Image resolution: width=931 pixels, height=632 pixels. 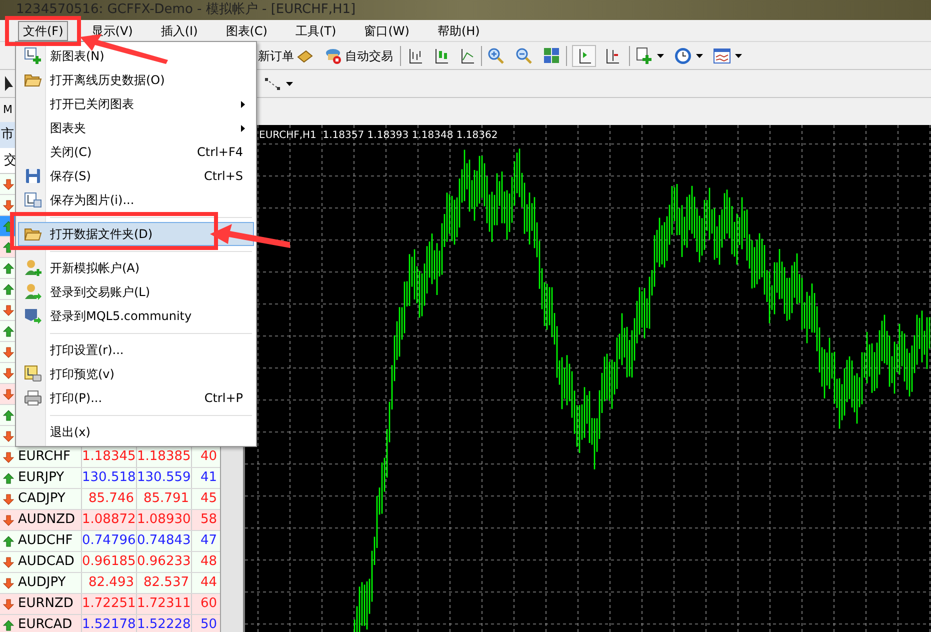 What do you see at coordinates (276, 55) in the screenshot?
I see `new-order-button: 新订单` at bounding box center [276, 55].